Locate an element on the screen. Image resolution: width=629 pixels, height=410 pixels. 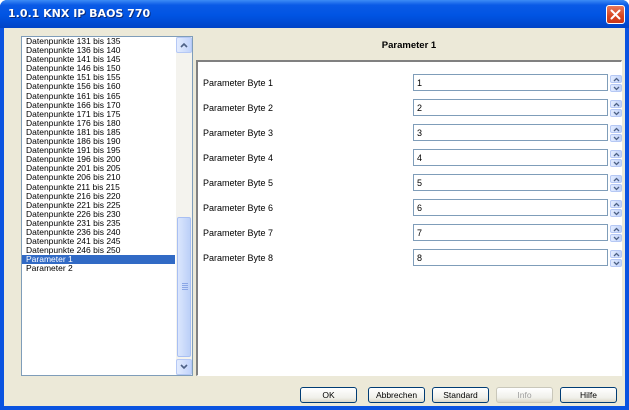
ok-button: OK is located at coordinates (328, 395).